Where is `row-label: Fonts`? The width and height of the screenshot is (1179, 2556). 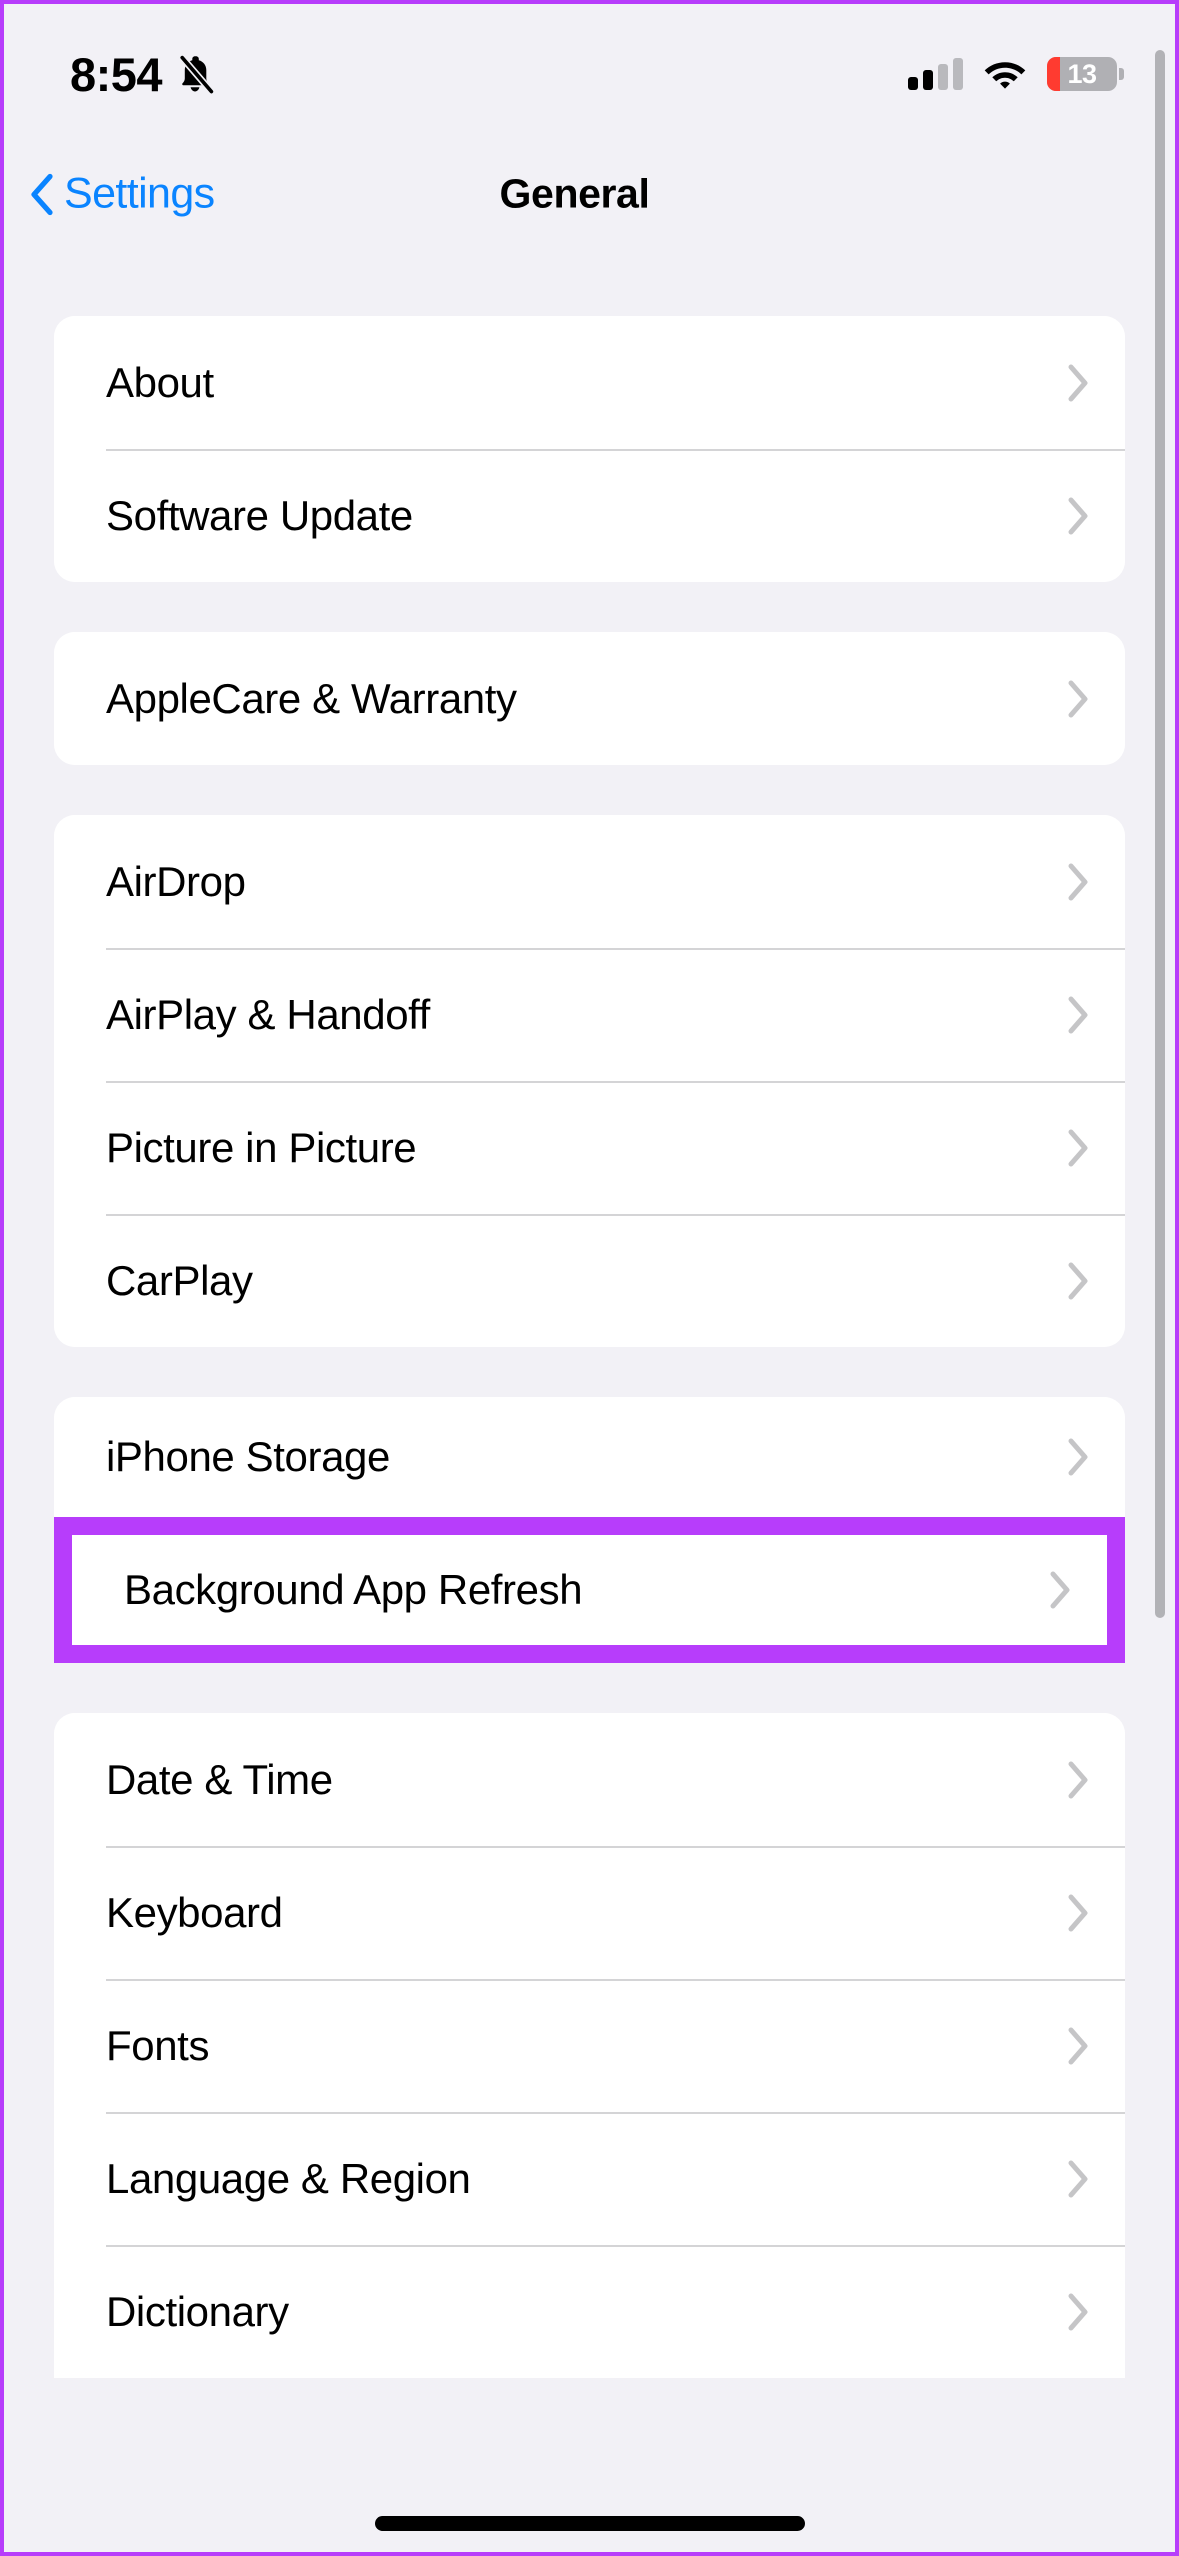
row-label: Fonts is located at coordinates (158, 2045).